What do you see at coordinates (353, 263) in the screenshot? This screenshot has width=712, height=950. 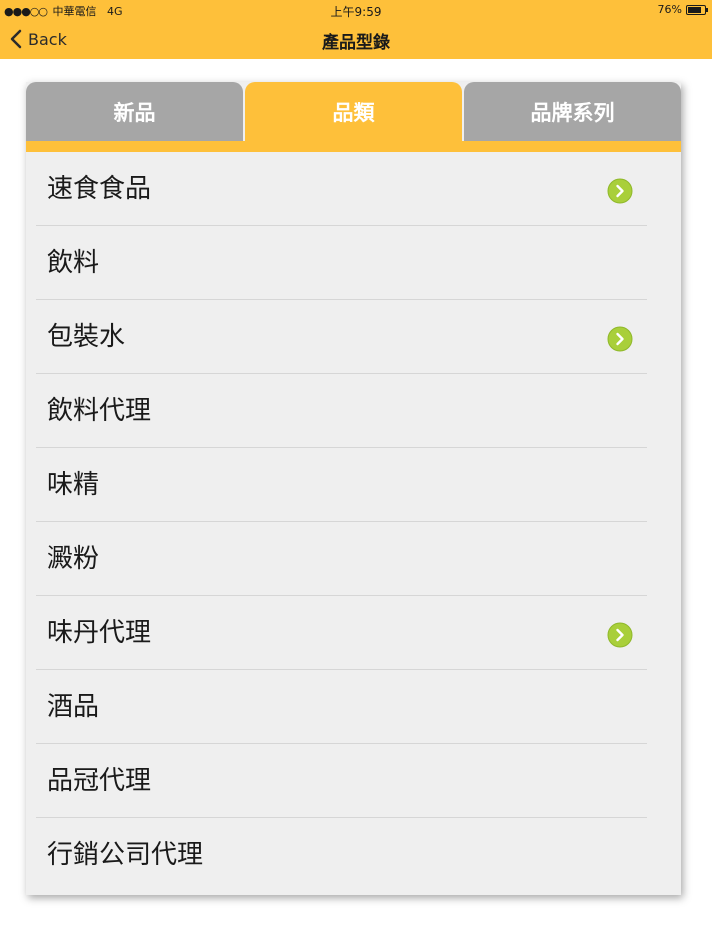 I see `list-item: 飲料` at bounding box center [353, 263].